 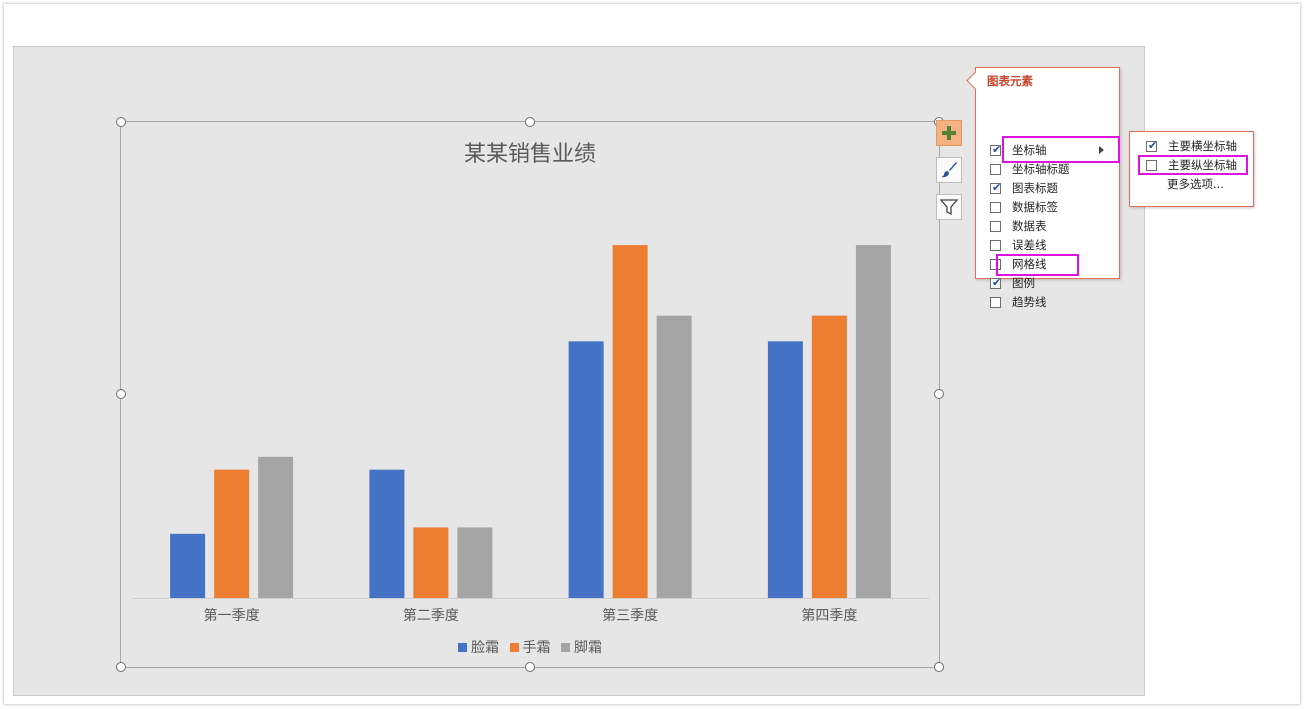 I want to click on funnel-icon, so click(x=949, y=207).